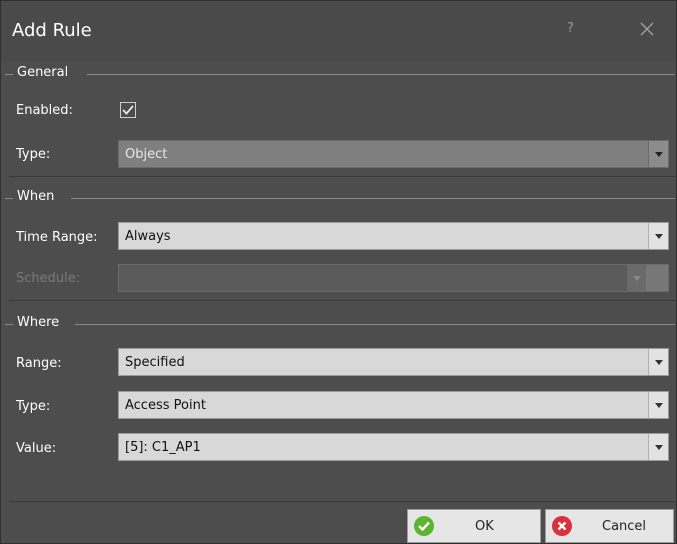 The height and width of the screenshot is (544, 677). I want to click on schedule-browse-button, so click(657, 278).